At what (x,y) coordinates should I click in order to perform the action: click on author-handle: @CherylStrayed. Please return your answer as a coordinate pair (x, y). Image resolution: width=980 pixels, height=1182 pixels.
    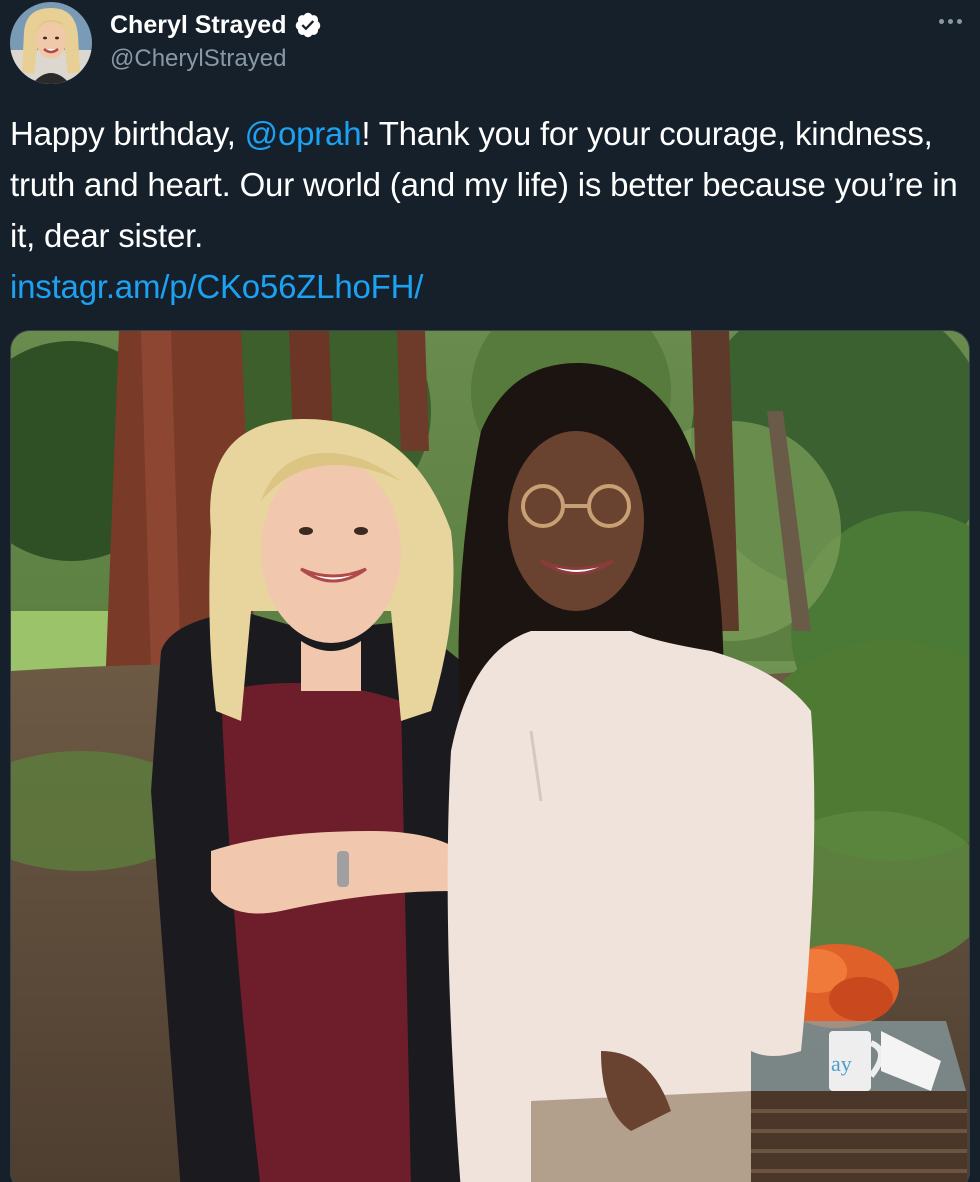
    Looking at the image, I should click on (198, 59).